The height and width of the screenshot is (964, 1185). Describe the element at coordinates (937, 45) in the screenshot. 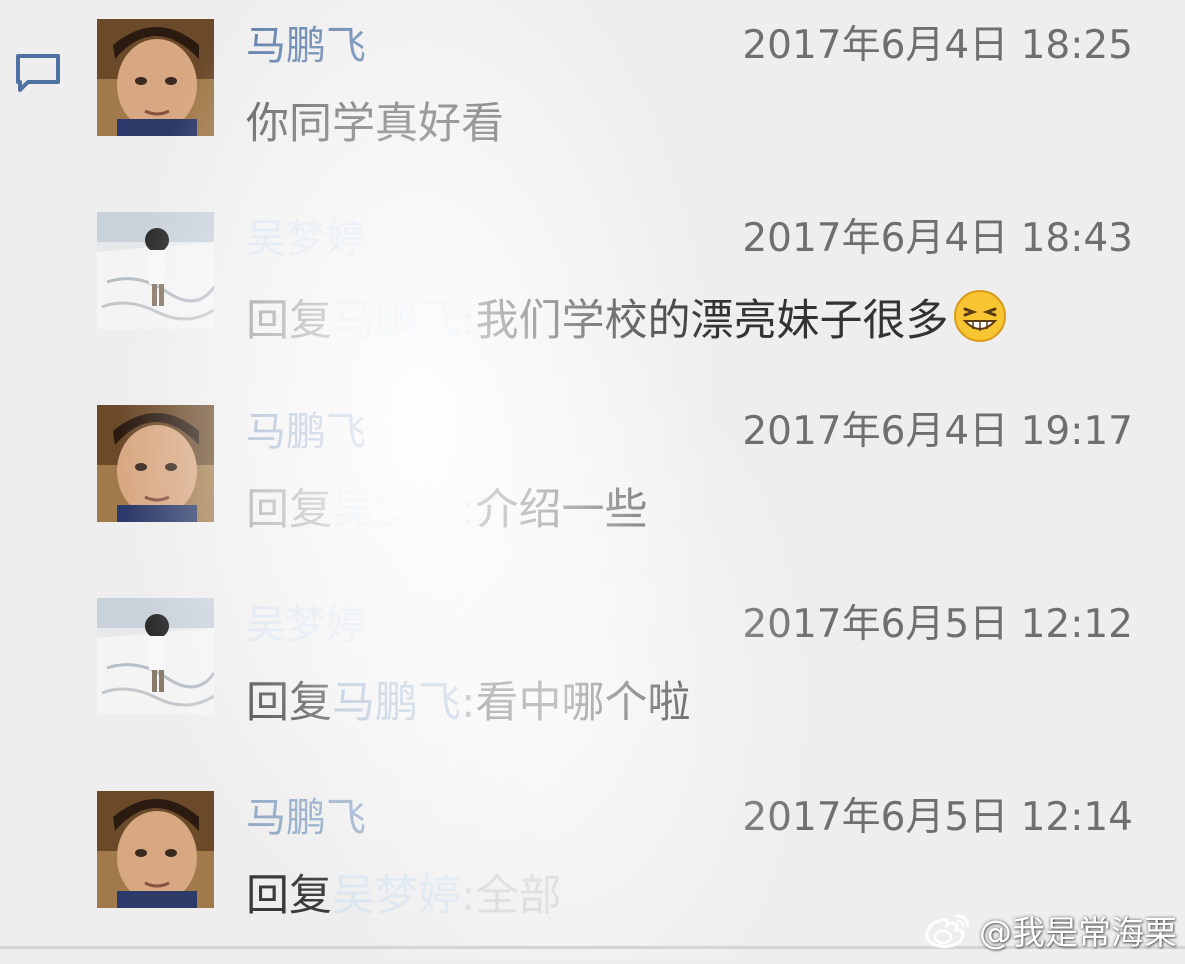

I see `comment-time: 2017年6月4日 18:25` at that location.